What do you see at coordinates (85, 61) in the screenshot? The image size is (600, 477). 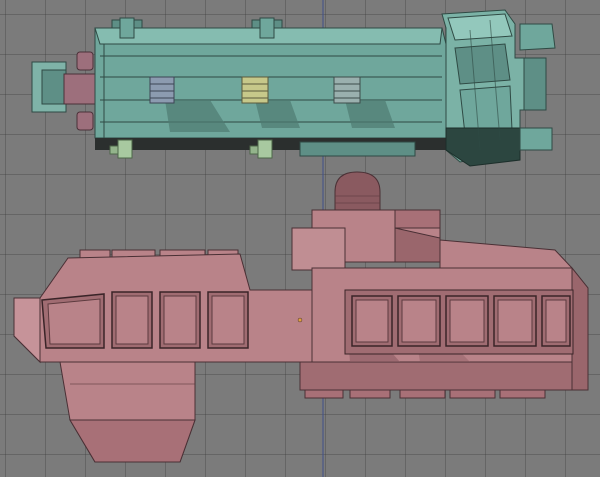 I see `teal-exhaust-top` at bounding box center [85, 61].